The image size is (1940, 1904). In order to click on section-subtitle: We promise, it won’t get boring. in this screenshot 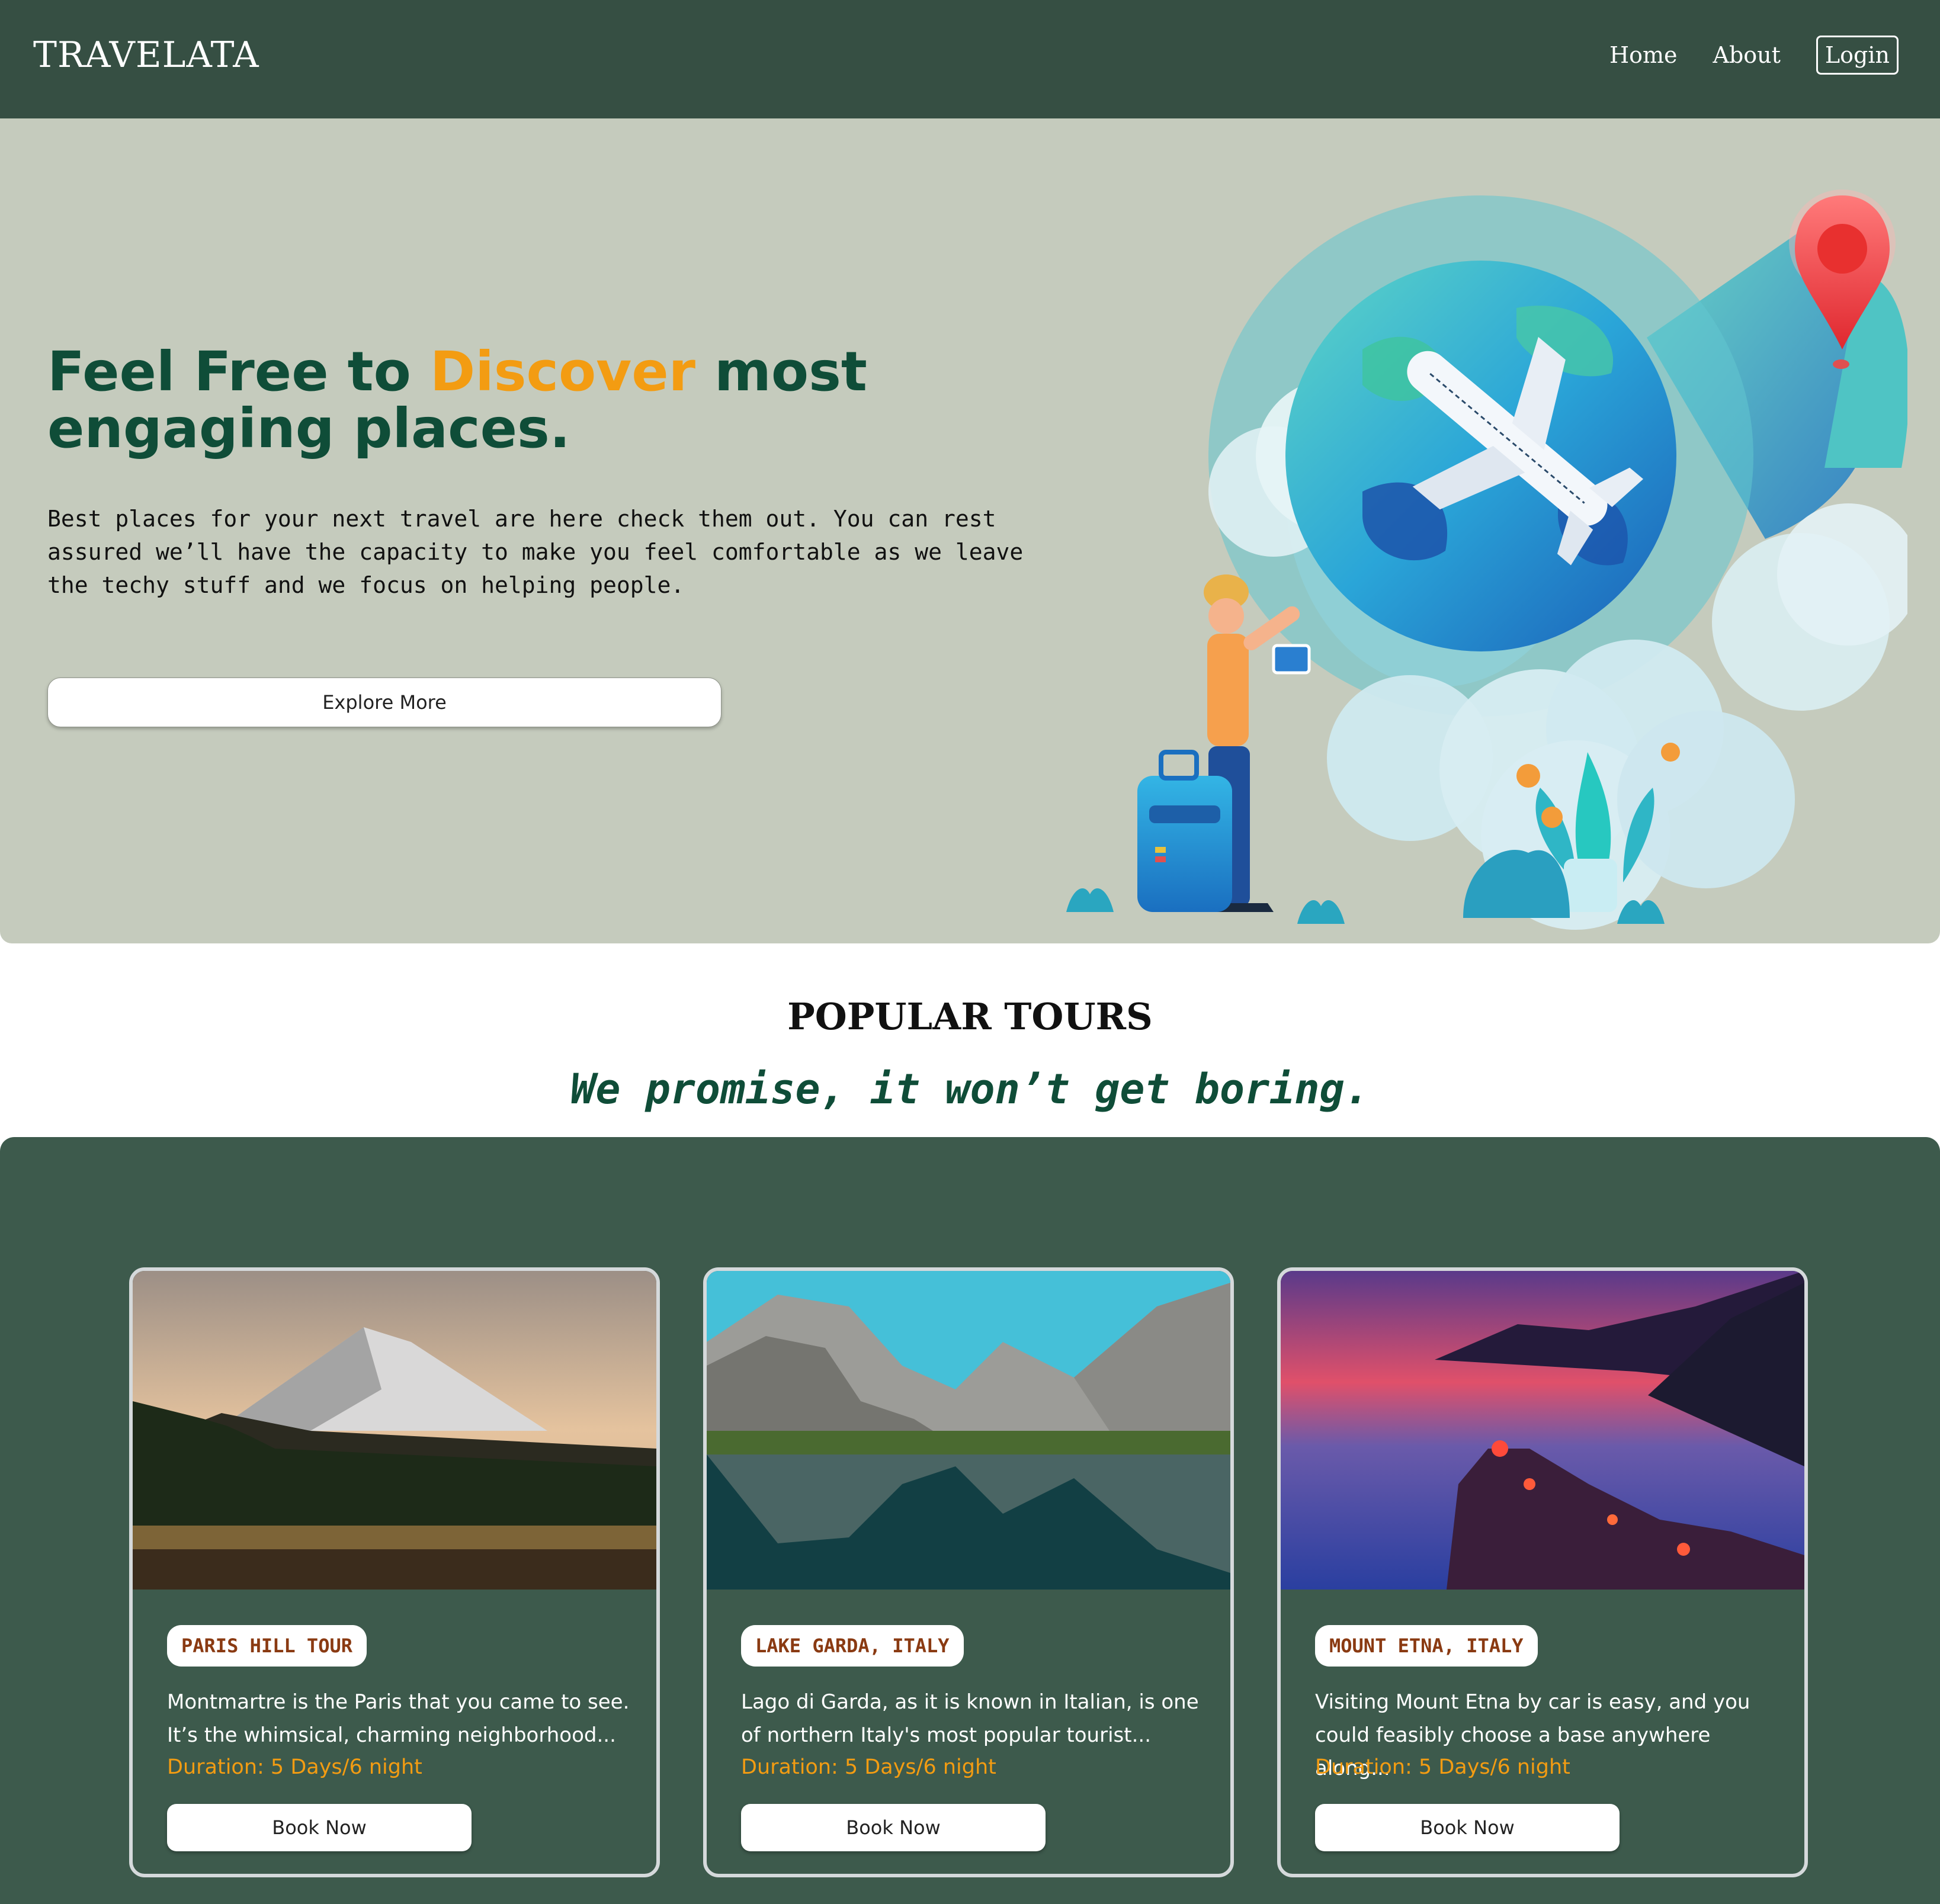, I will do `click(970, 1089)`.